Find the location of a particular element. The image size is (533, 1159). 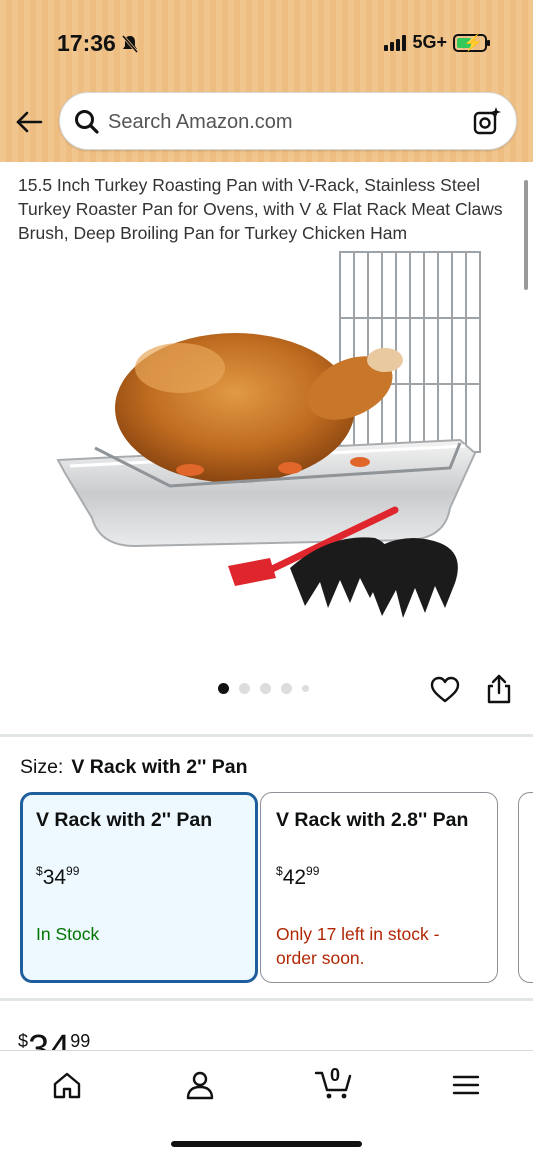

stock-status: In Stock is located at coordinates (68, 934).